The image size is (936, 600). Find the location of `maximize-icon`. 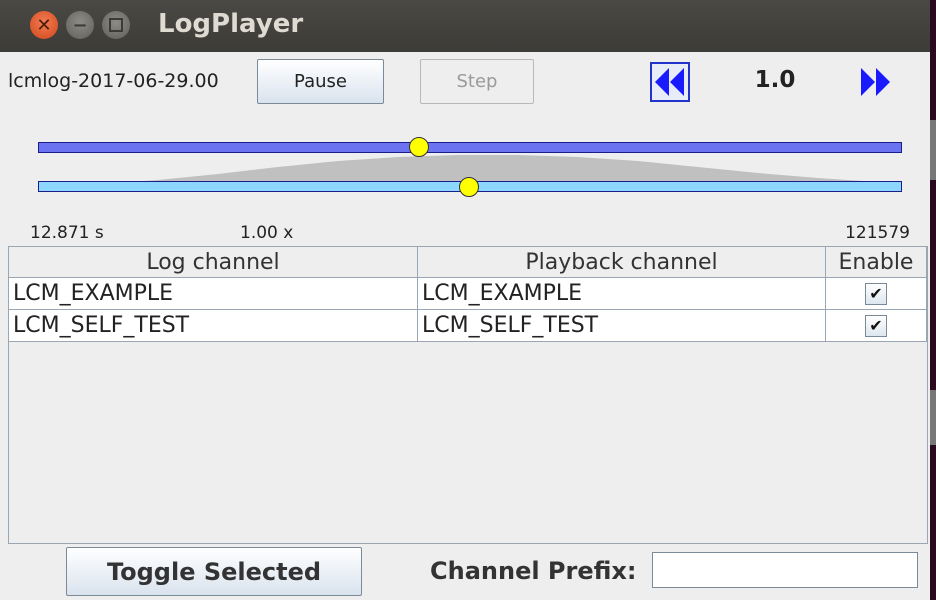

maximize-icon is located at coordinates (116, 25).